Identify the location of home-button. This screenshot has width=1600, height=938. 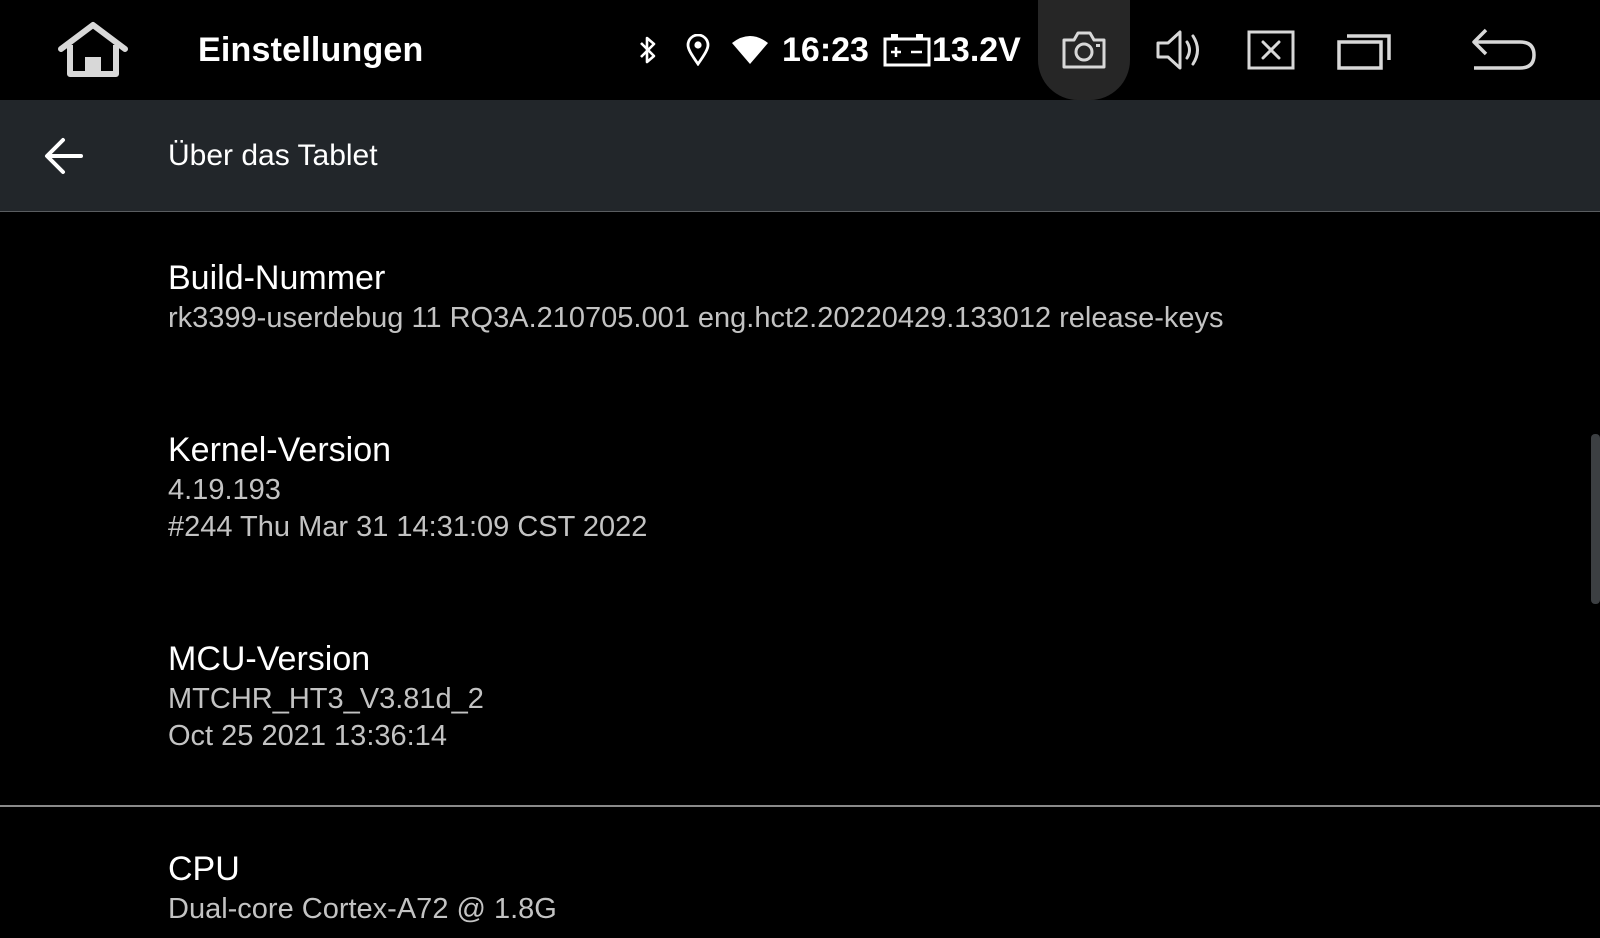
(93, 50).